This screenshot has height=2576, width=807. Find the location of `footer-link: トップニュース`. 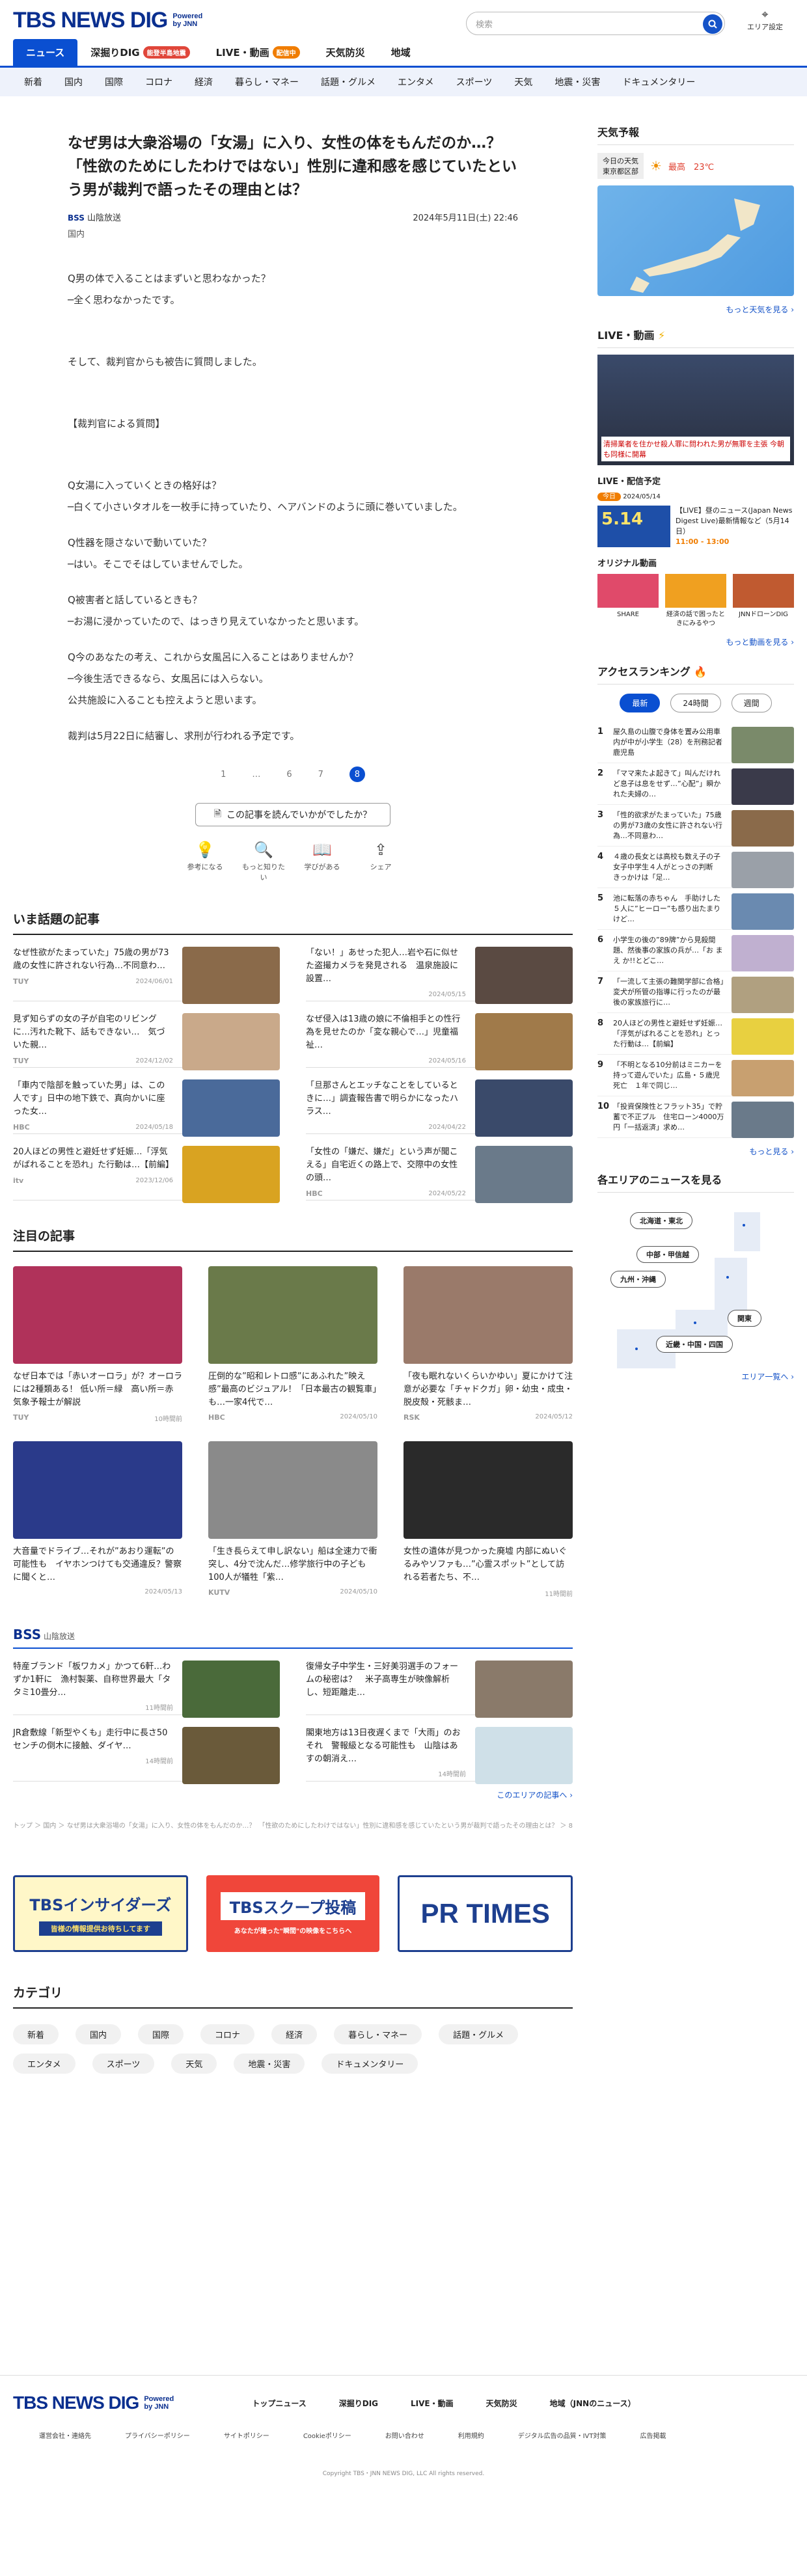

footer-link: トップニュース is located at coordinates (279, 2403).